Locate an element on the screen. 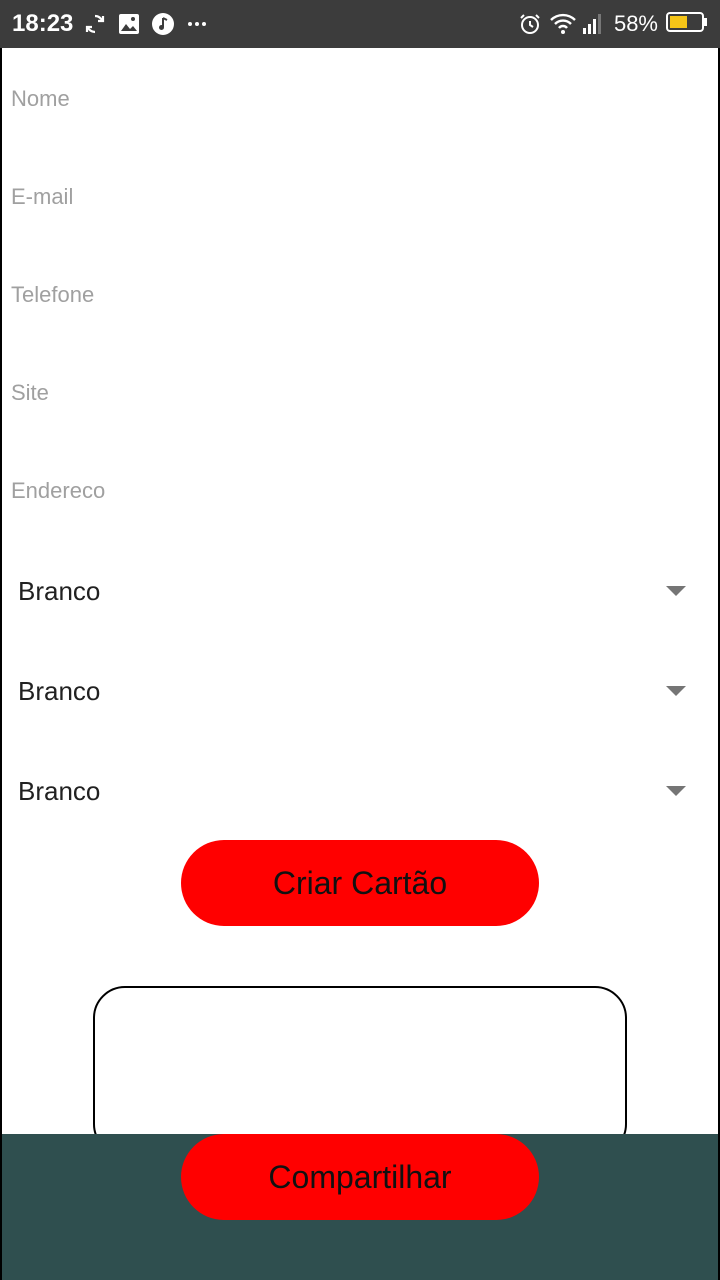  music-icon is located at coordinates (163, 24).